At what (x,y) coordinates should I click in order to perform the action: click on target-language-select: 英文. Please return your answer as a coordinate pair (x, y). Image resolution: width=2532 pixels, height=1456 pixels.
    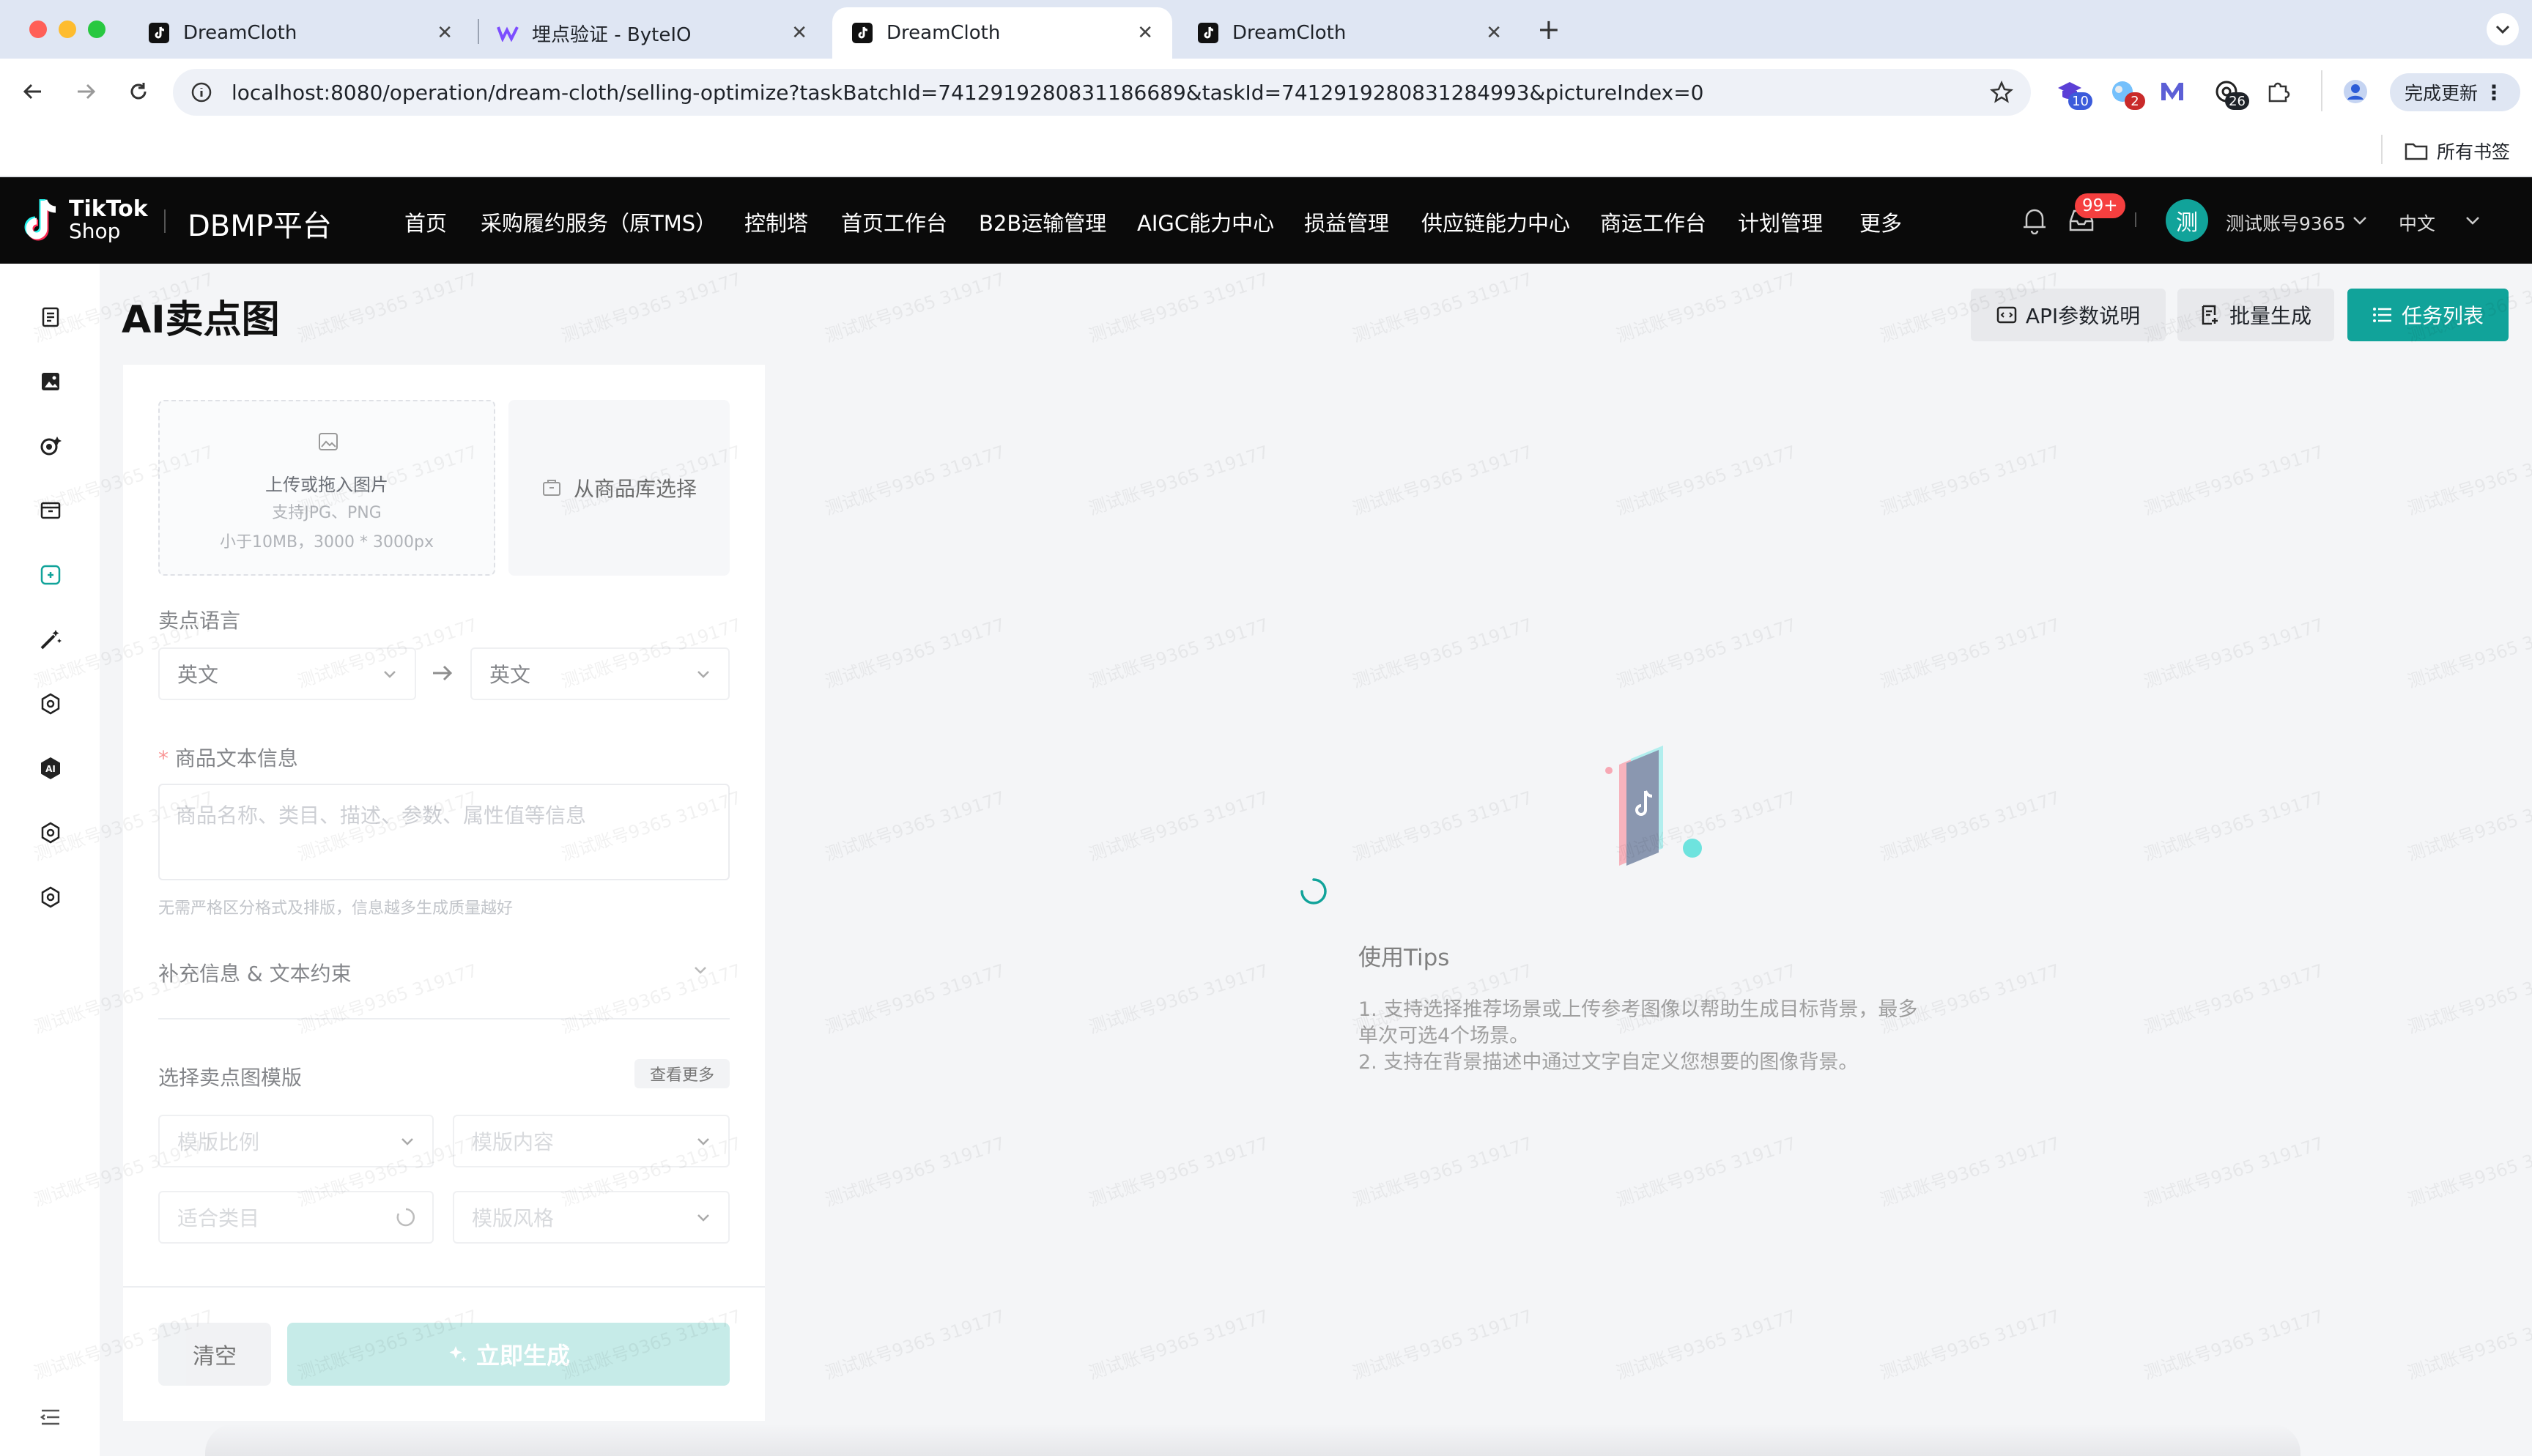
    Looking at the image, I should click on (600, 673).